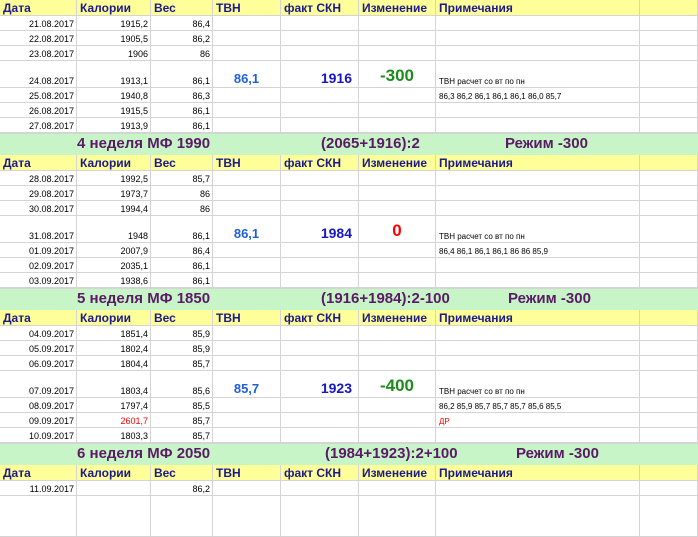 This screenshot has width=698, height=537. What do you see at coordinates (397, 74) in the screenshot?
I see `change-cell: -300` at bounding box center [397, 74].